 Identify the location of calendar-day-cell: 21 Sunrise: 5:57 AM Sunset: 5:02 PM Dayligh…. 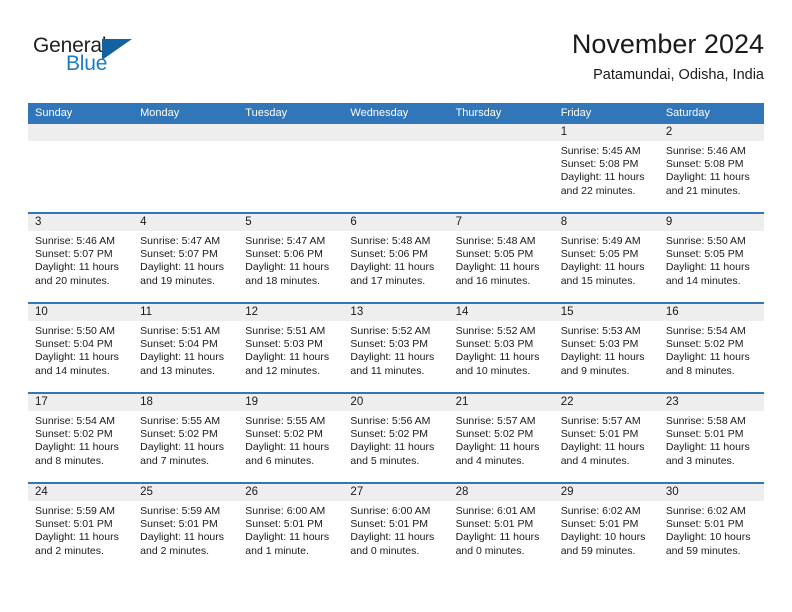
(501, 437).